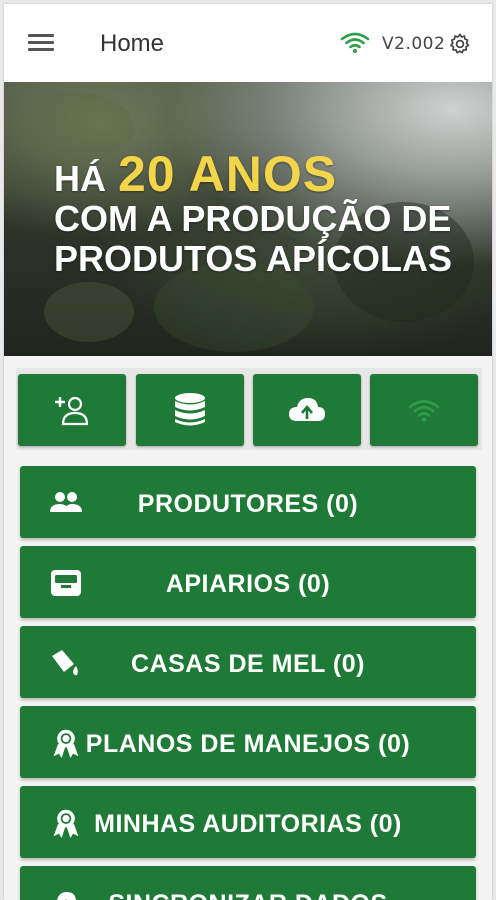  I want to click on menu-label: SINCRONIZAR DADOS, so click(248, 895).